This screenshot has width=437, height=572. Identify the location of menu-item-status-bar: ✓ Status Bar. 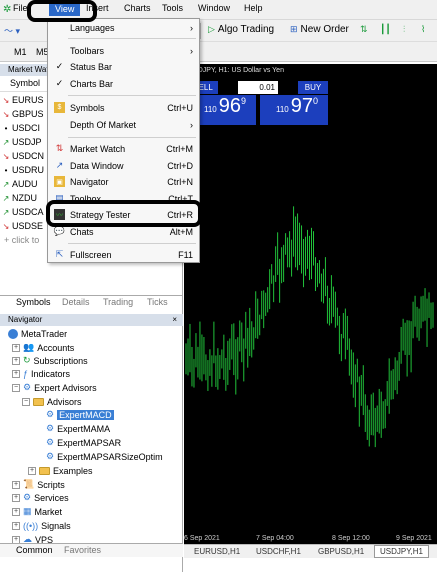
(123, 66).